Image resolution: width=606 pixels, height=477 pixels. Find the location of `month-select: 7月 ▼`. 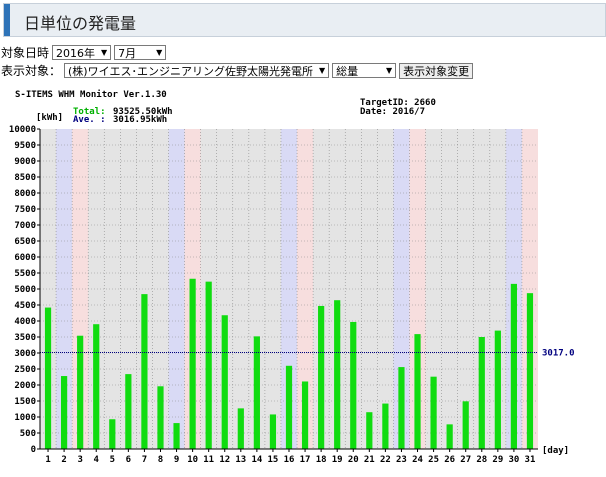

month-select: 7月 ▼ is located at coordinates (140, 52).